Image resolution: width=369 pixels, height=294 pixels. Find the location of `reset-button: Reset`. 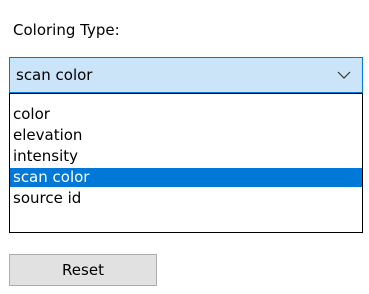

reset-button: Reset is located at coordinates (83, 270).